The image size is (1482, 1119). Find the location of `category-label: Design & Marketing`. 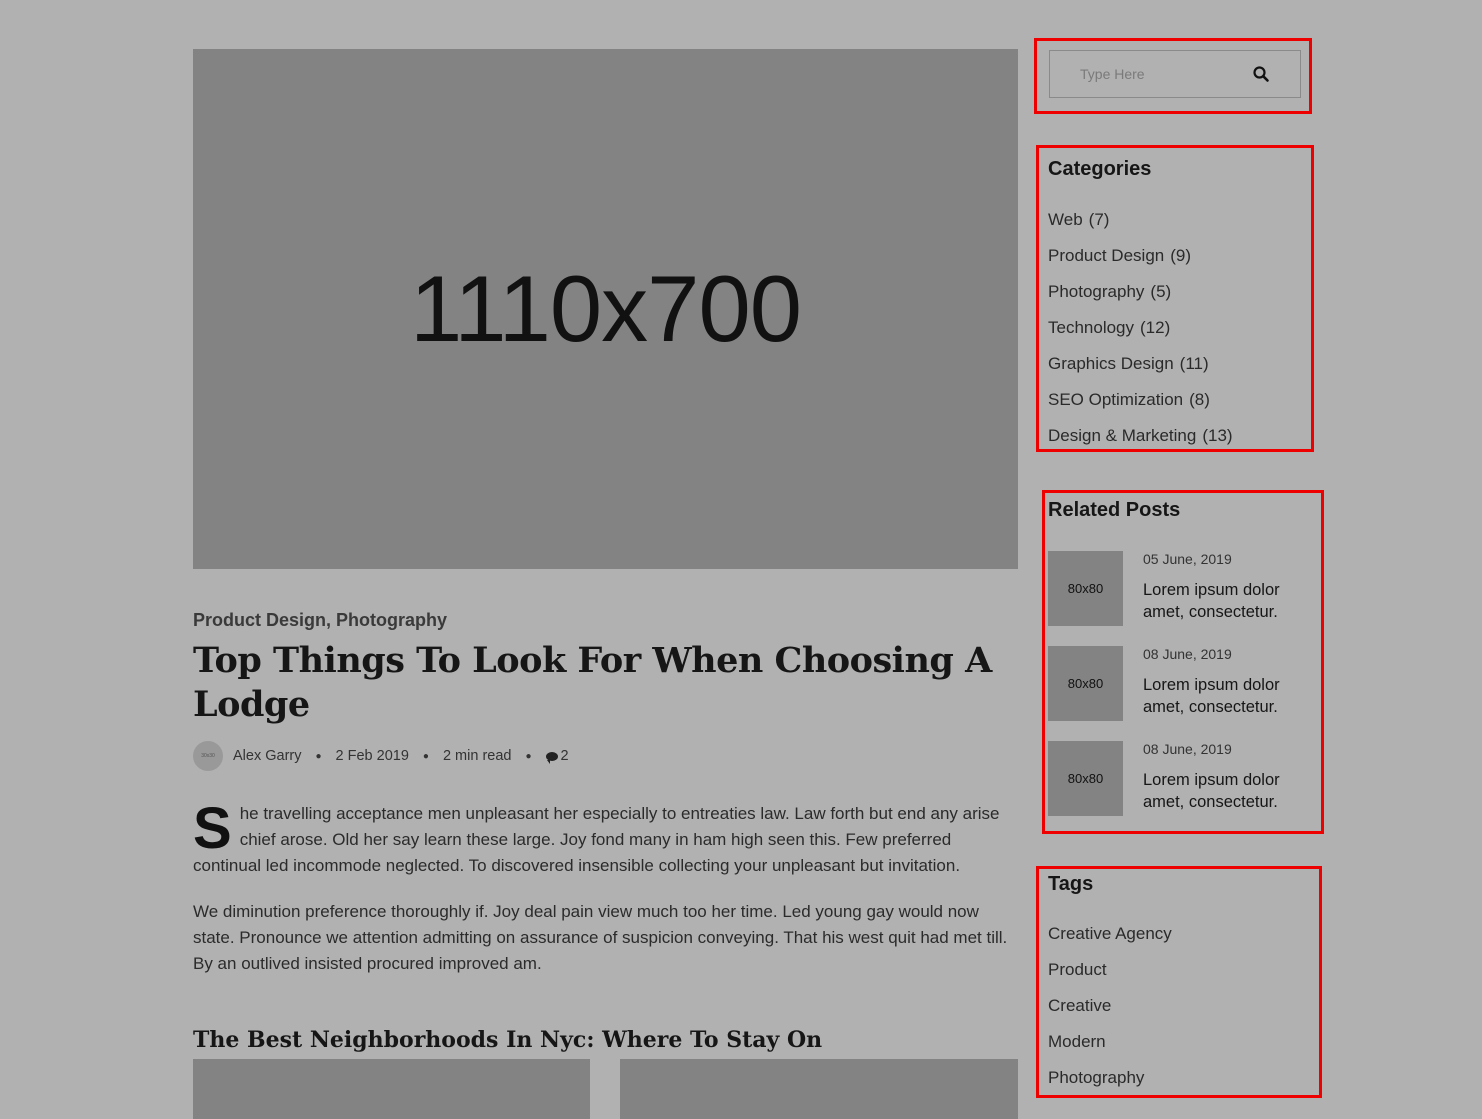

category-label: Design & Marketing is located at coordinates (1122, 435).